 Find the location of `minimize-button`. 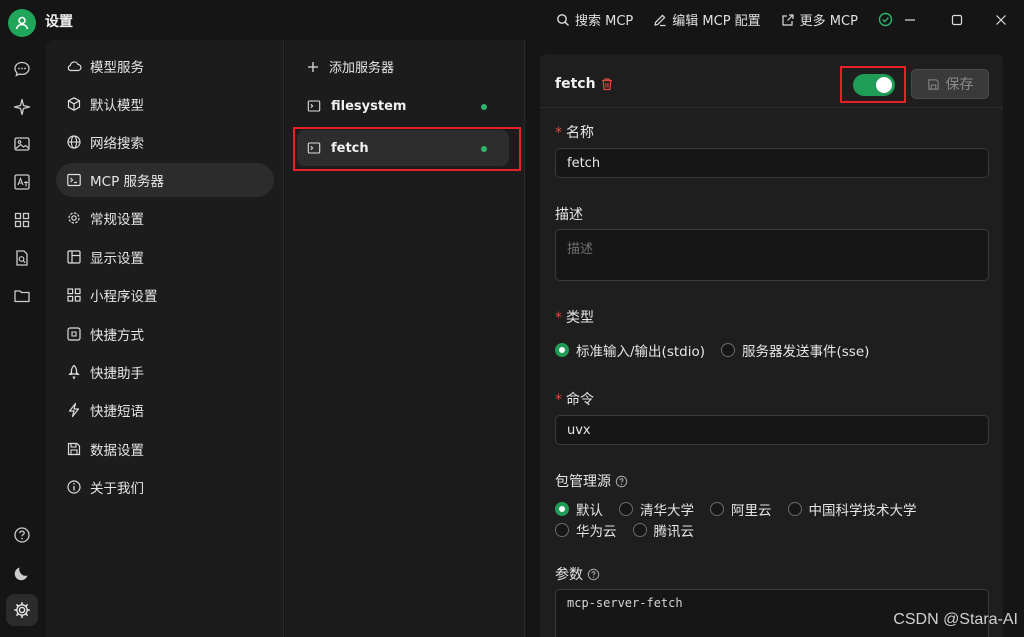

minimize-button is located at coordinates (910, 20).